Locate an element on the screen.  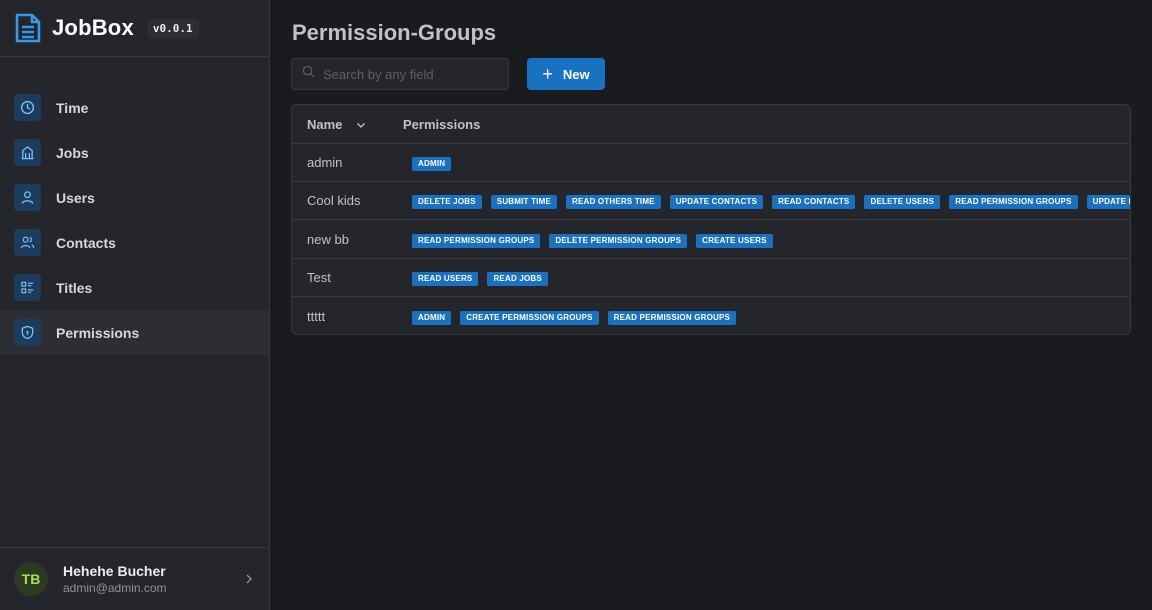
column-header-permissions: Permissions is located at coordinates (442, 124).